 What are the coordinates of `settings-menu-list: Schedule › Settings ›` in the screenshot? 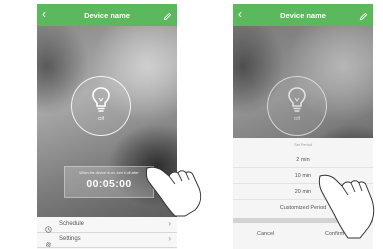 It's located at (107, 233).